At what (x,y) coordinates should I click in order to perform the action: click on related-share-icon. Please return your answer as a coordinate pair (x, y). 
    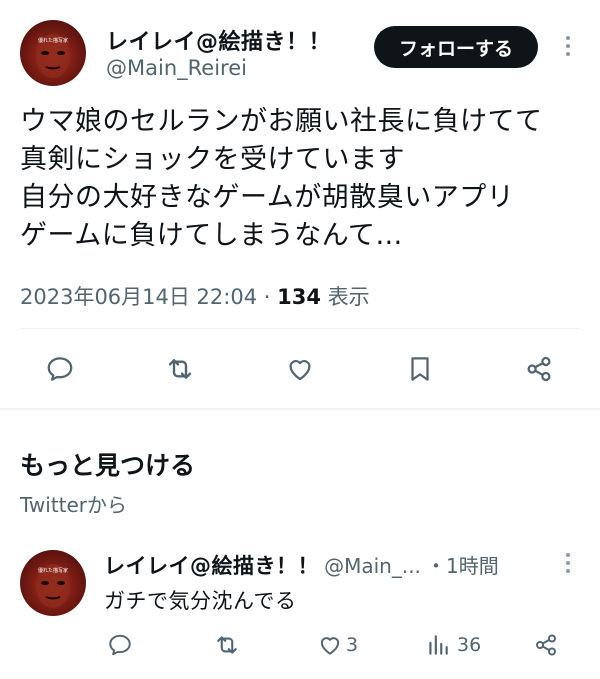
    Looking at the image, I should click on (546, 645).